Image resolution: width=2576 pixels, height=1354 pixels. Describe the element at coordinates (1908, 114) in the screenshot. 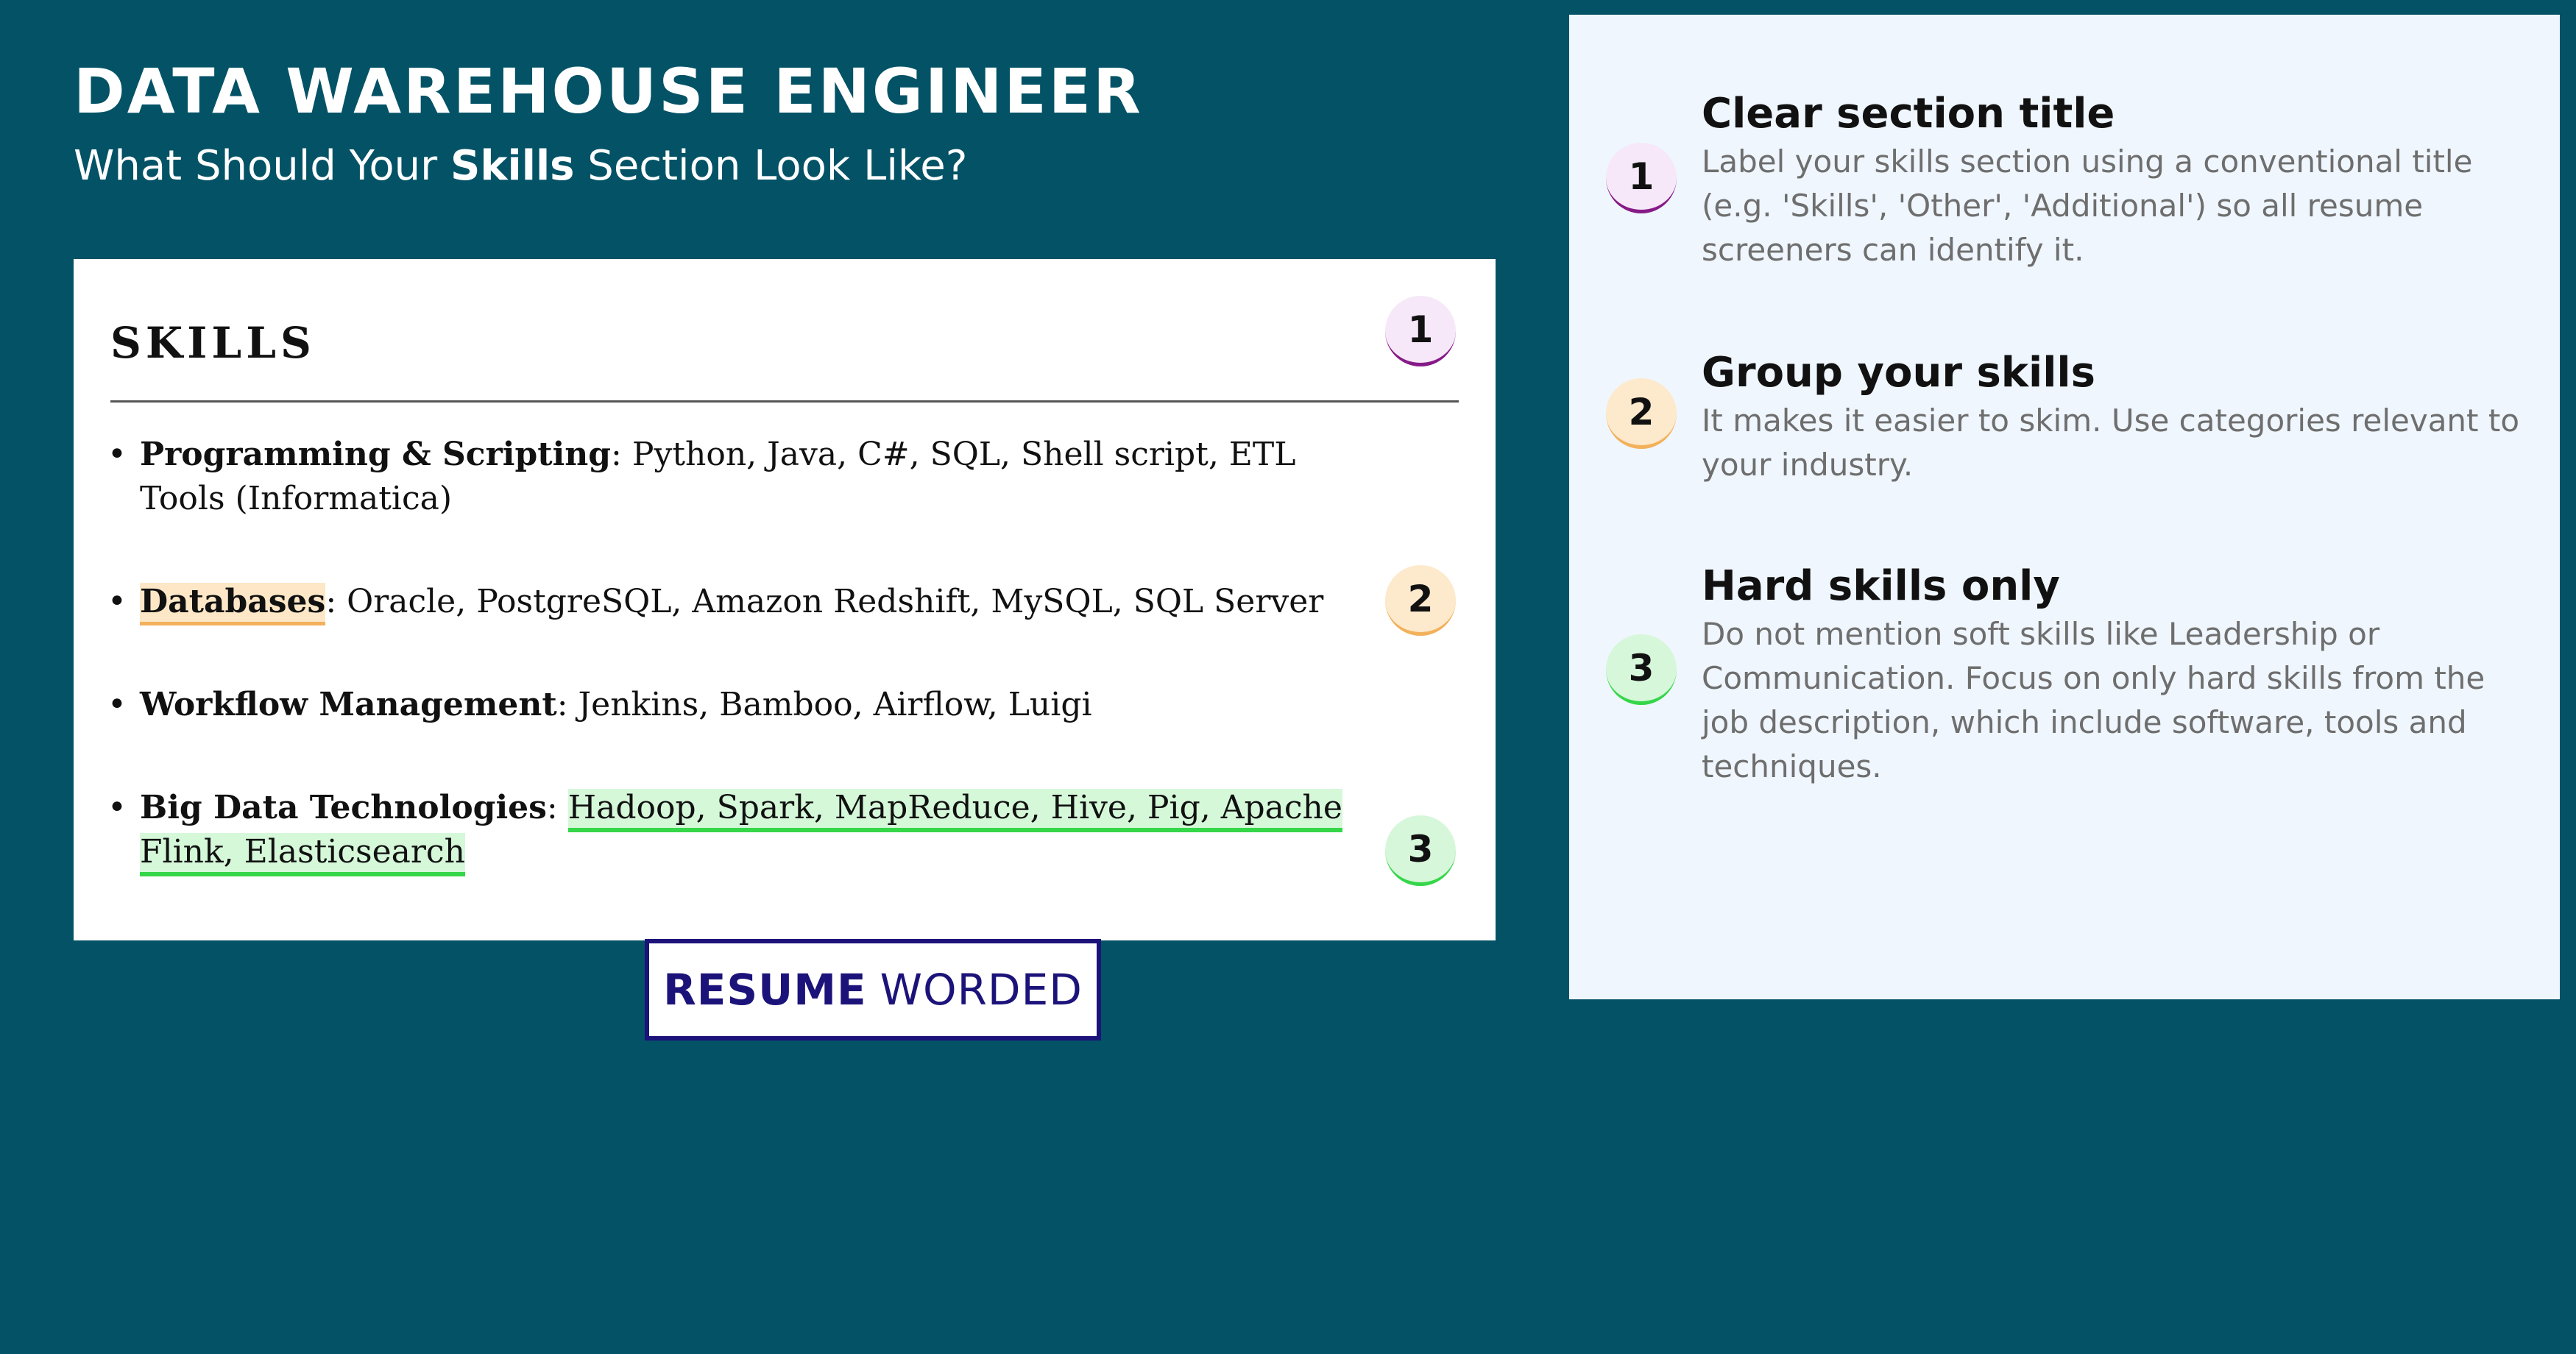

I see `tip-title: Clear section title` at that location.